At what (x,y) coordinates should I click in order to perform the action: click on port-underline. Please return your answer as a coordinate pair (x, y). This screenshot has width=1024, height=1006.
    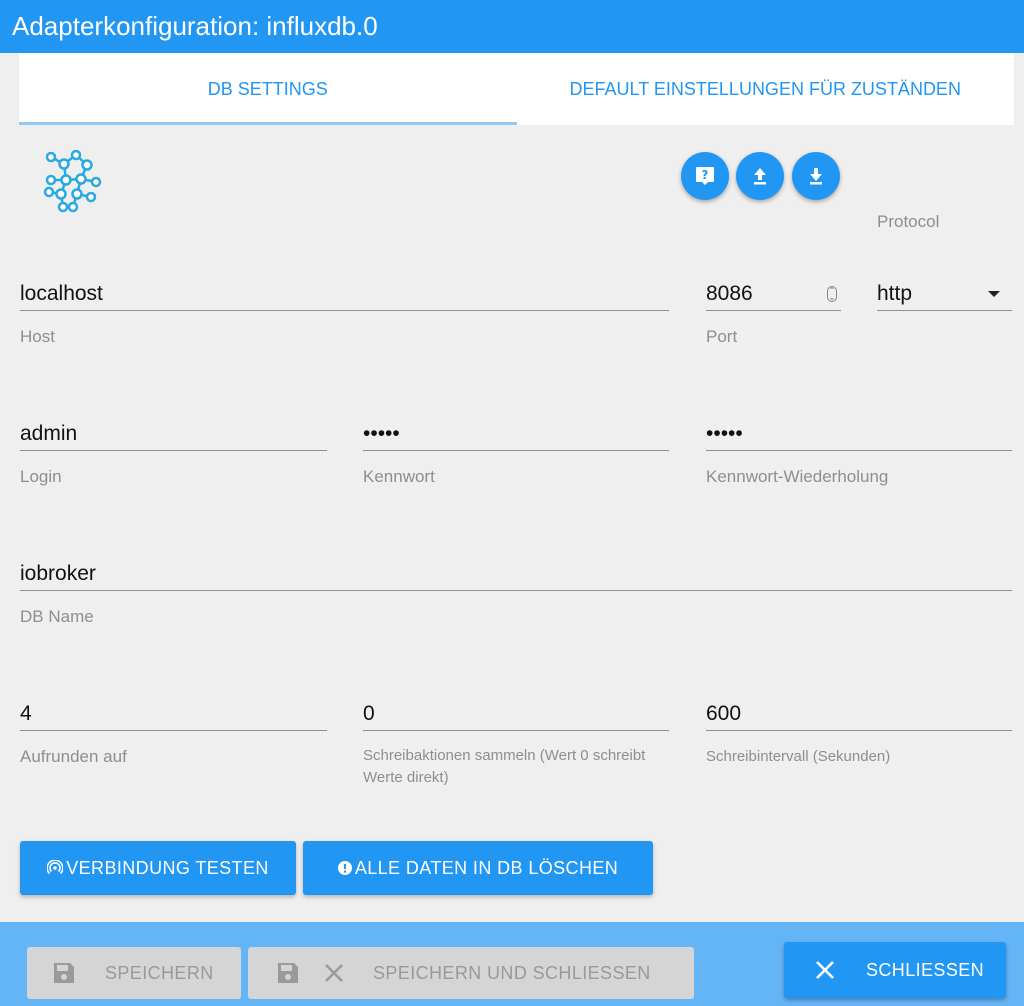
    Looking at the image, I should click on (773, 310).